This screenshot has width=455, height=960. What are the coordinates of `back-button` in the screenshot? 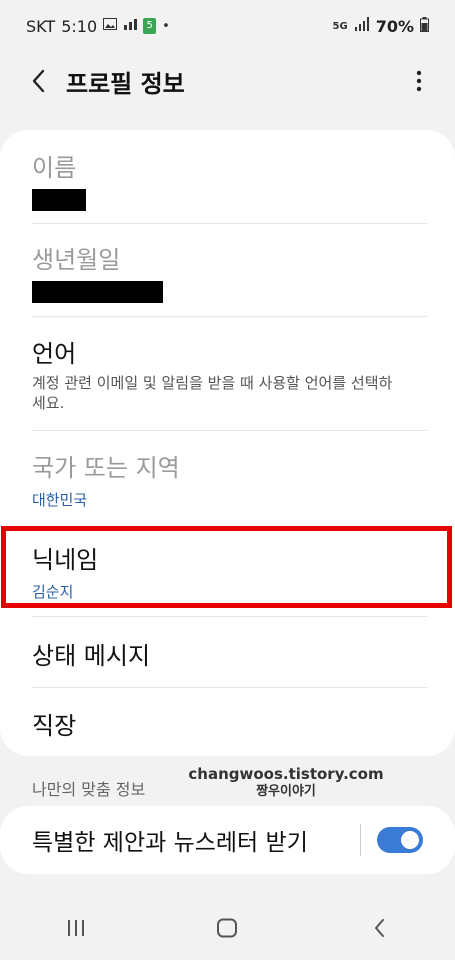 It's located at (38, 81).